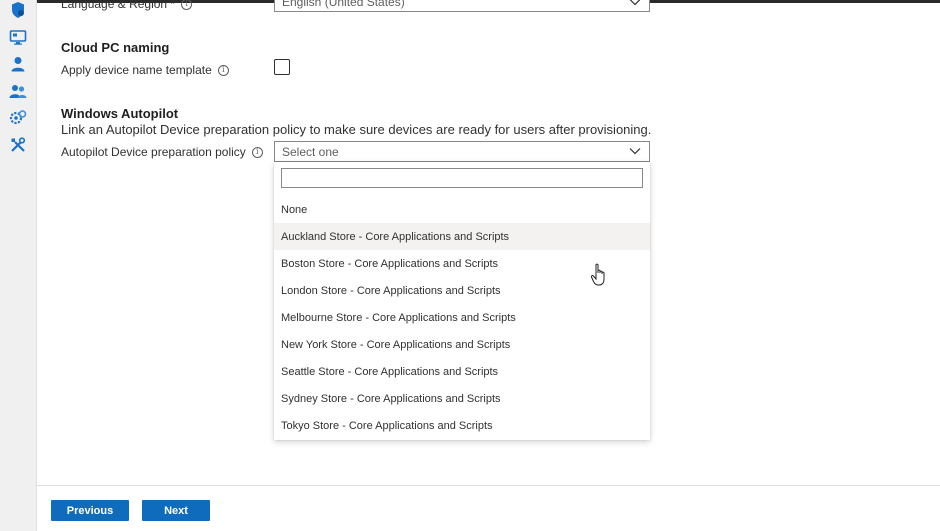 The height and width of the screenshot is (531, 940). Describe the element at coordinates (597, 274) in the screenshot. I see `hand-cursor-icon` at that location.